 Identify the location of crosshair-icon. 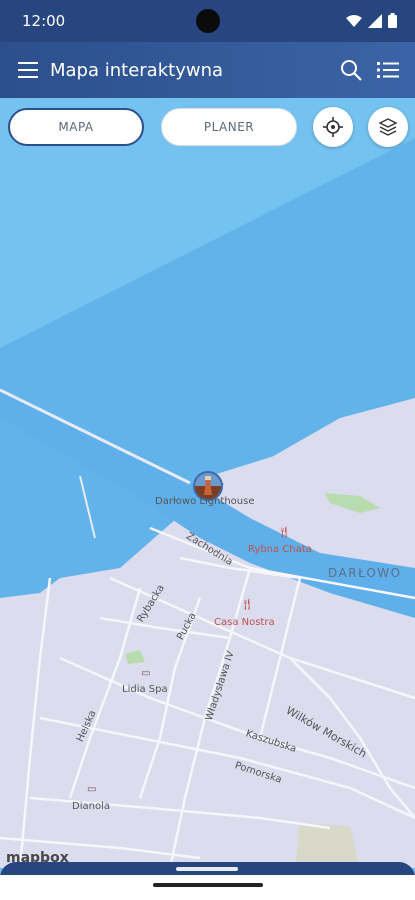
(333, 127).